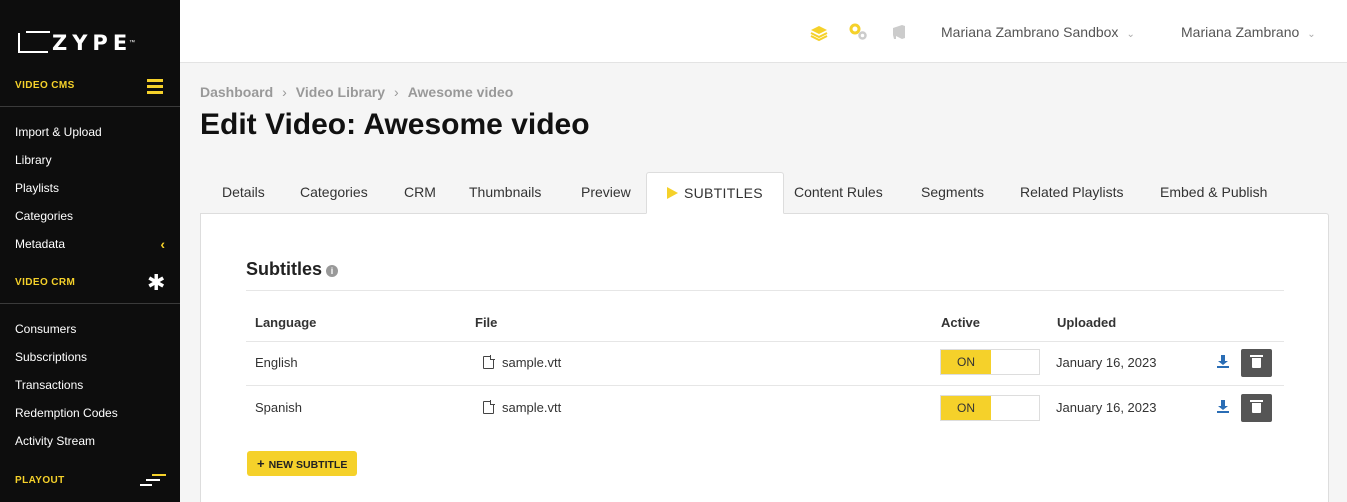 This screenshot has height=502, width=1347. What do you see at coordinates (715, 193) in the screenshot?
I see `tab-subtitles: SUBTITLES` at bounding box center [715, 193].